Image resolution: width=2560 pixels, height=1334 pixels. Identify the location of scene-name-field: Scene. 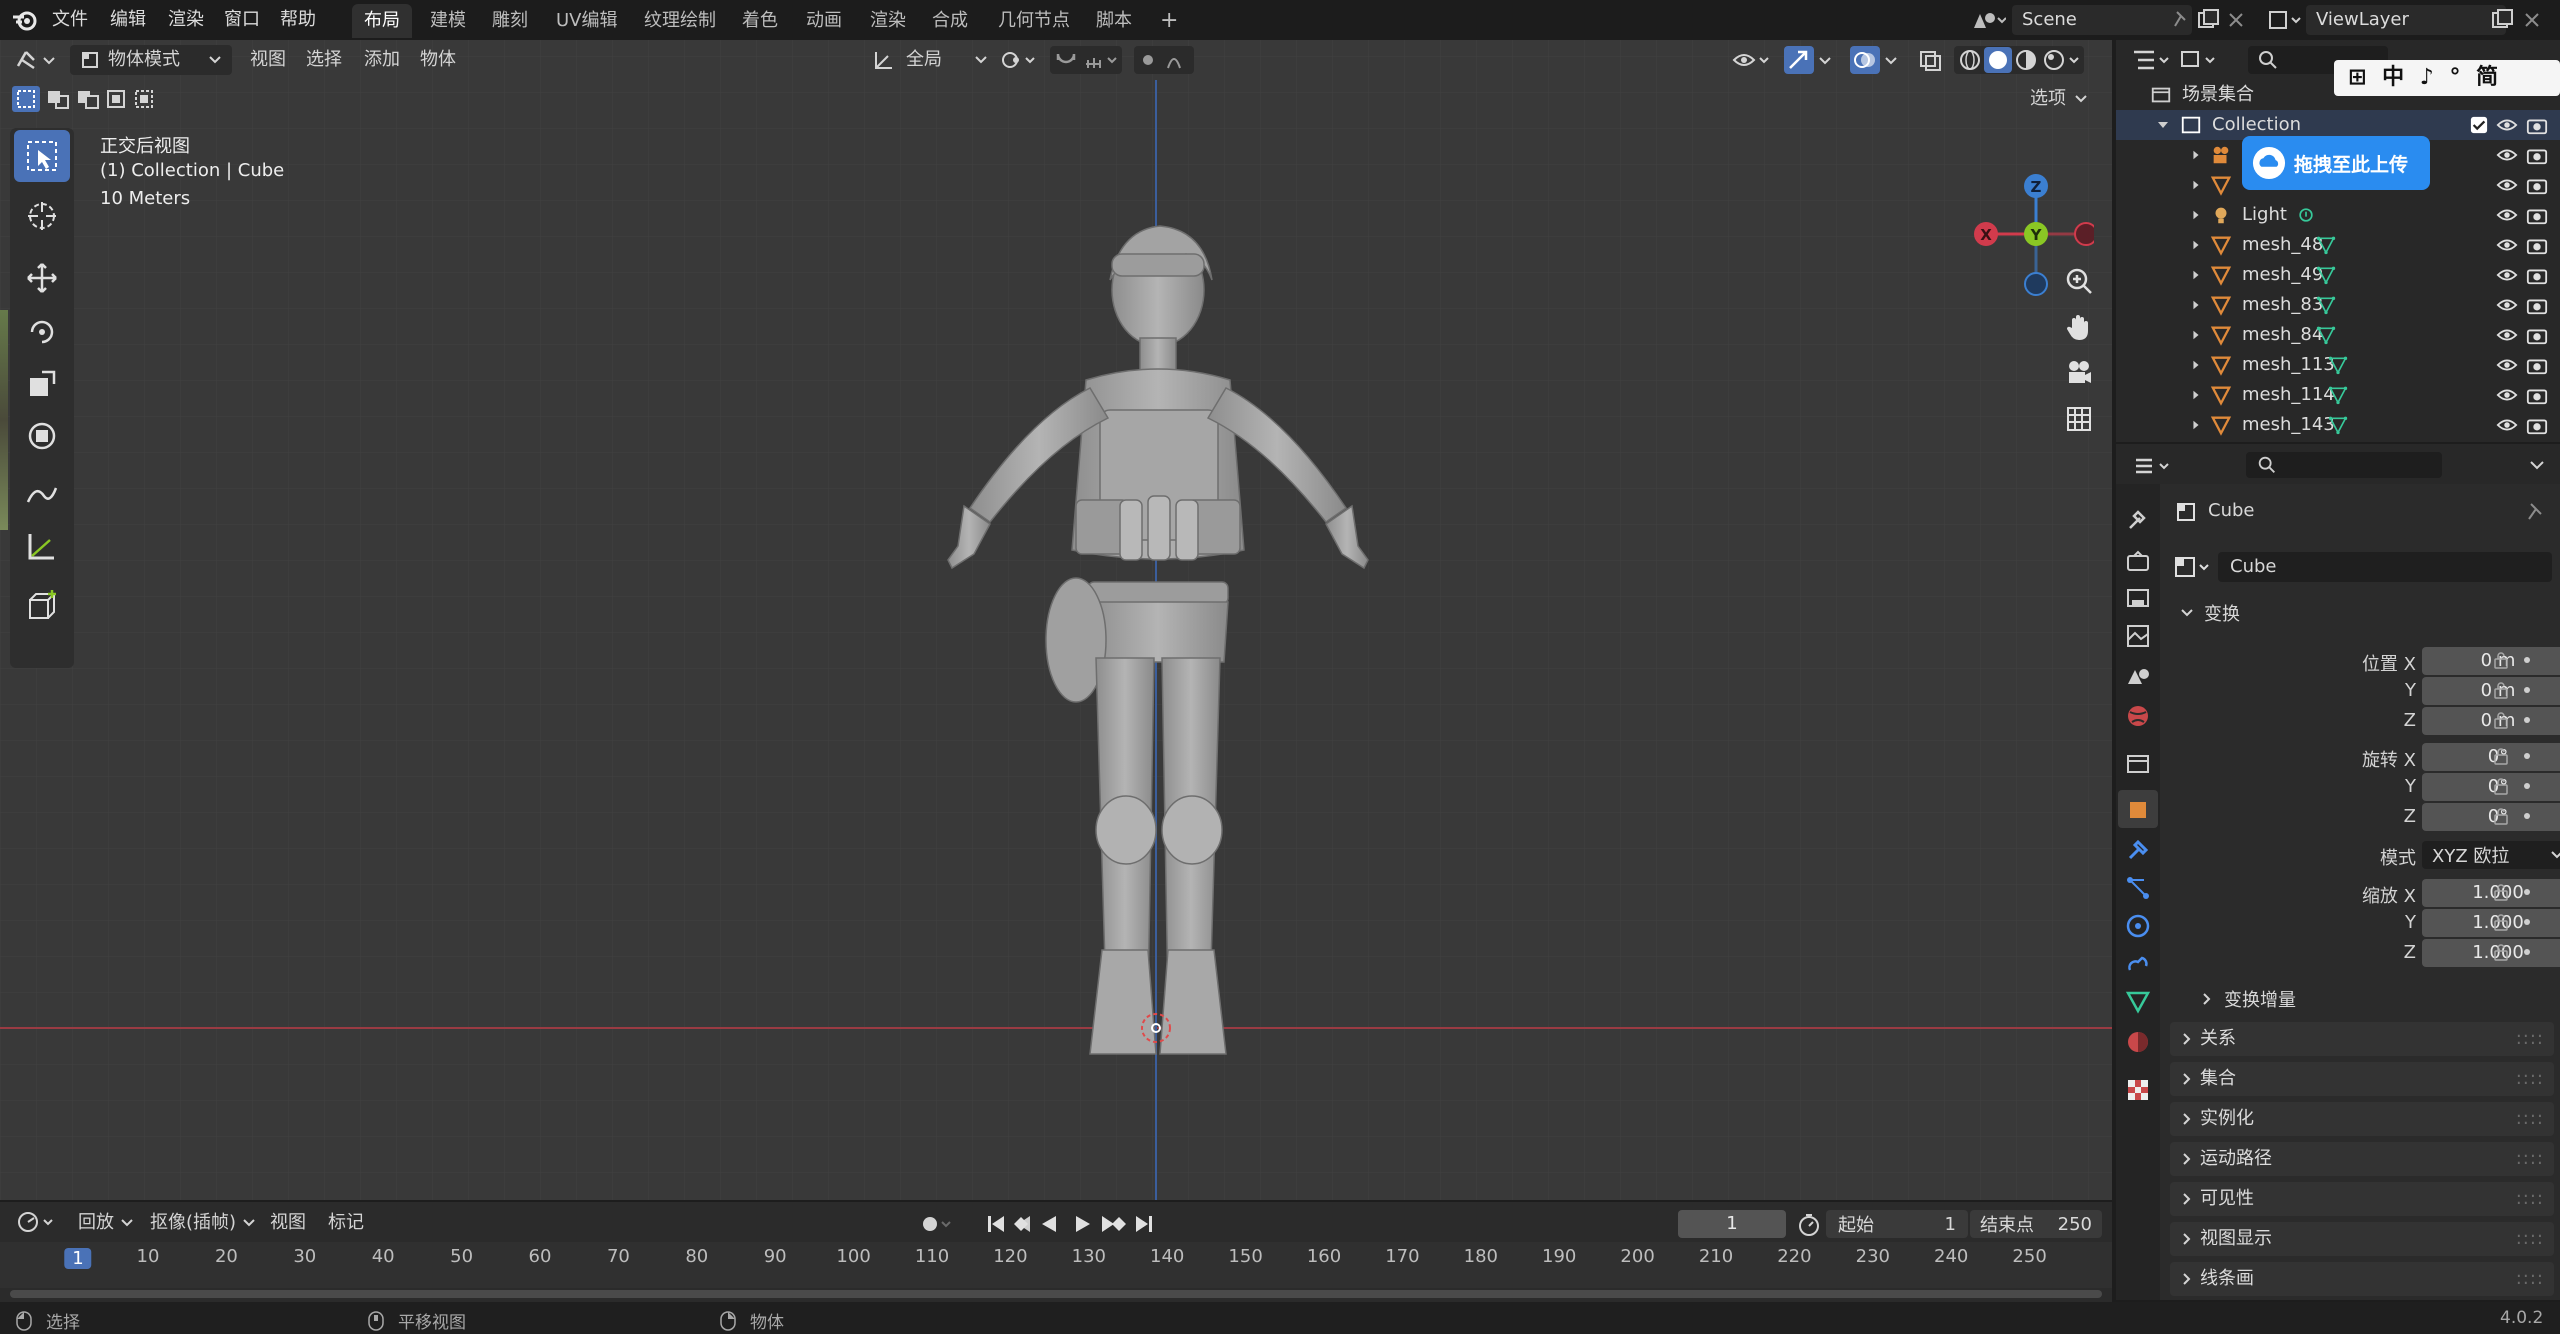
(2102, 20).